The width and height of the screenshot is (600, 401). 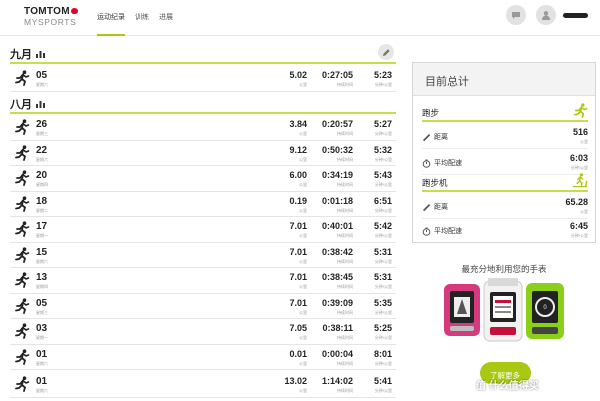 What do you see at coordinates (298, 175) in the screenshot?
I see `activity-distance: 6.00` at bounding box center [298, 175].